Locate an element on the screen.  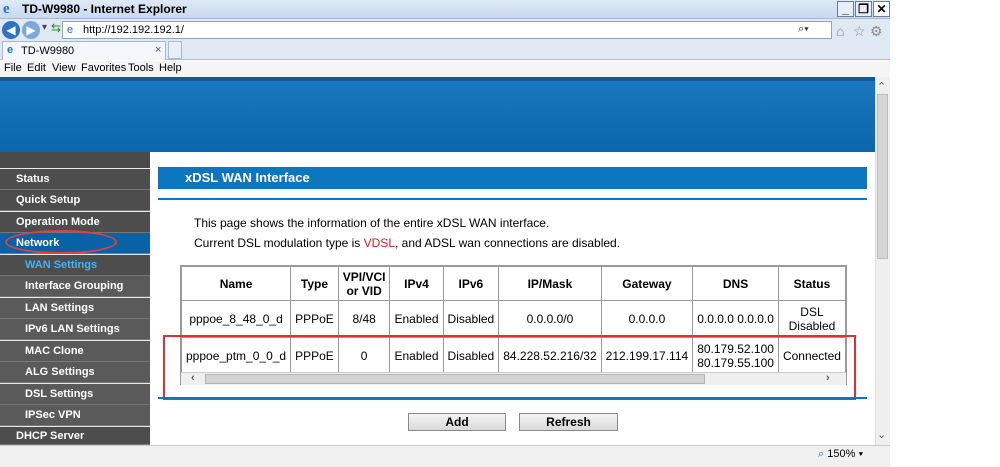
col-vpi: VPI/VCI or VID is located at coordinates (364, 283).